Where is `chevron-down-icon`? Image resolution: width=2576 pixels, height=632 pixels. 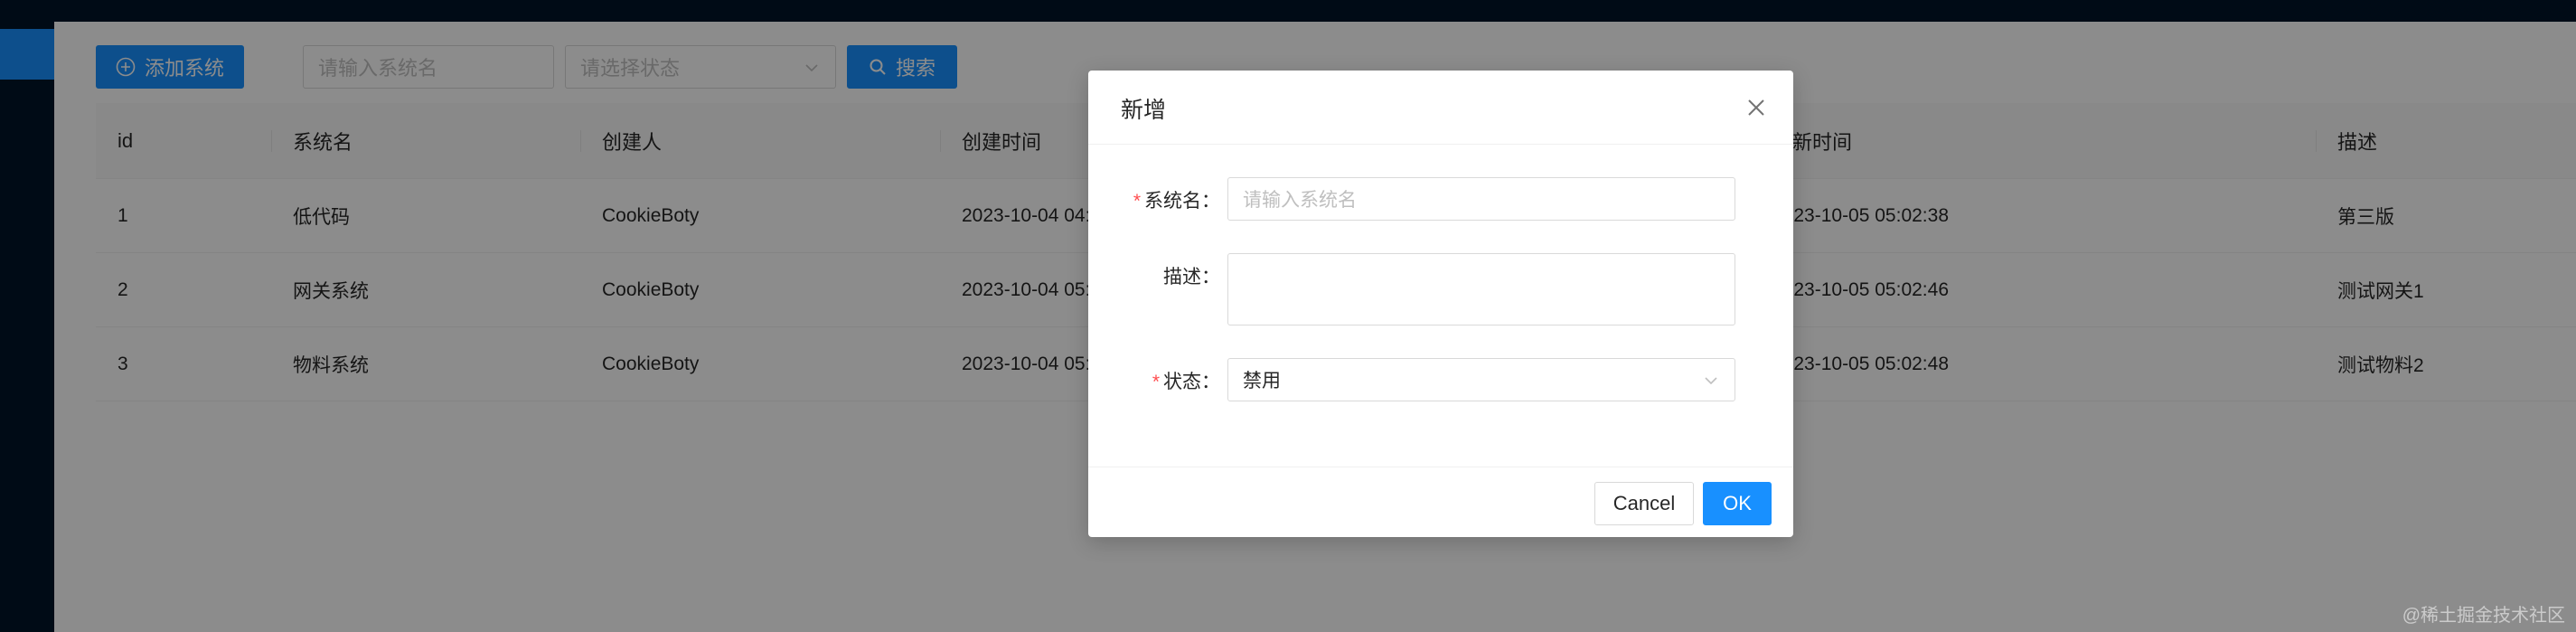
chevron-down-icon is located at coordinates (1711, 381).